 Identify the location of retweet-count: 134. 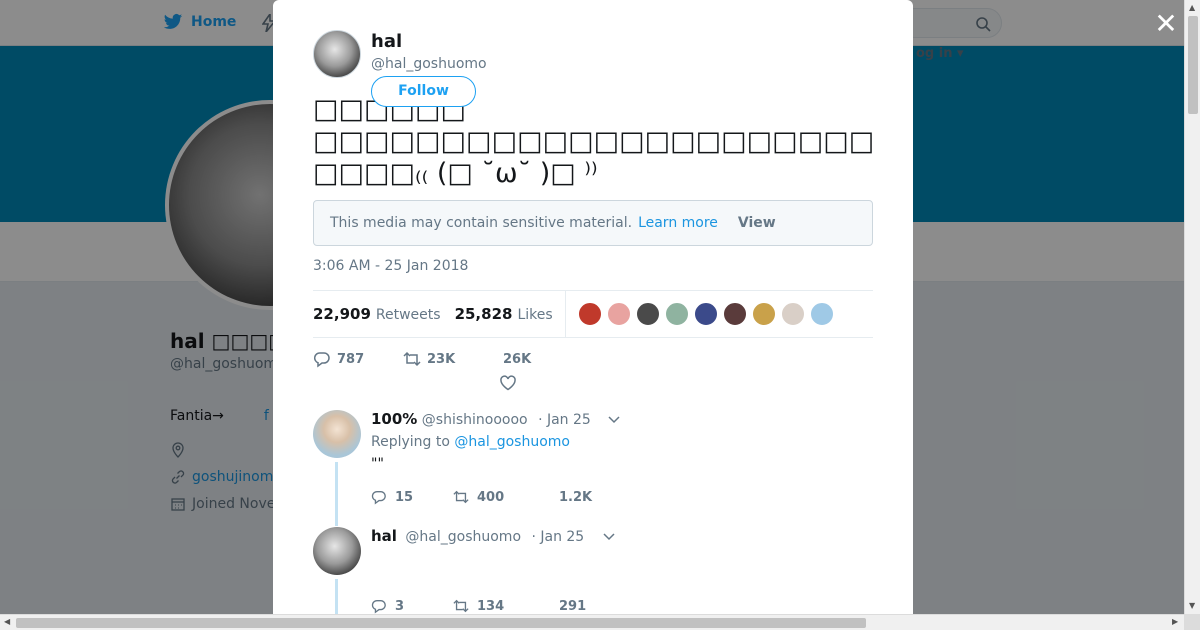
(491, 606).